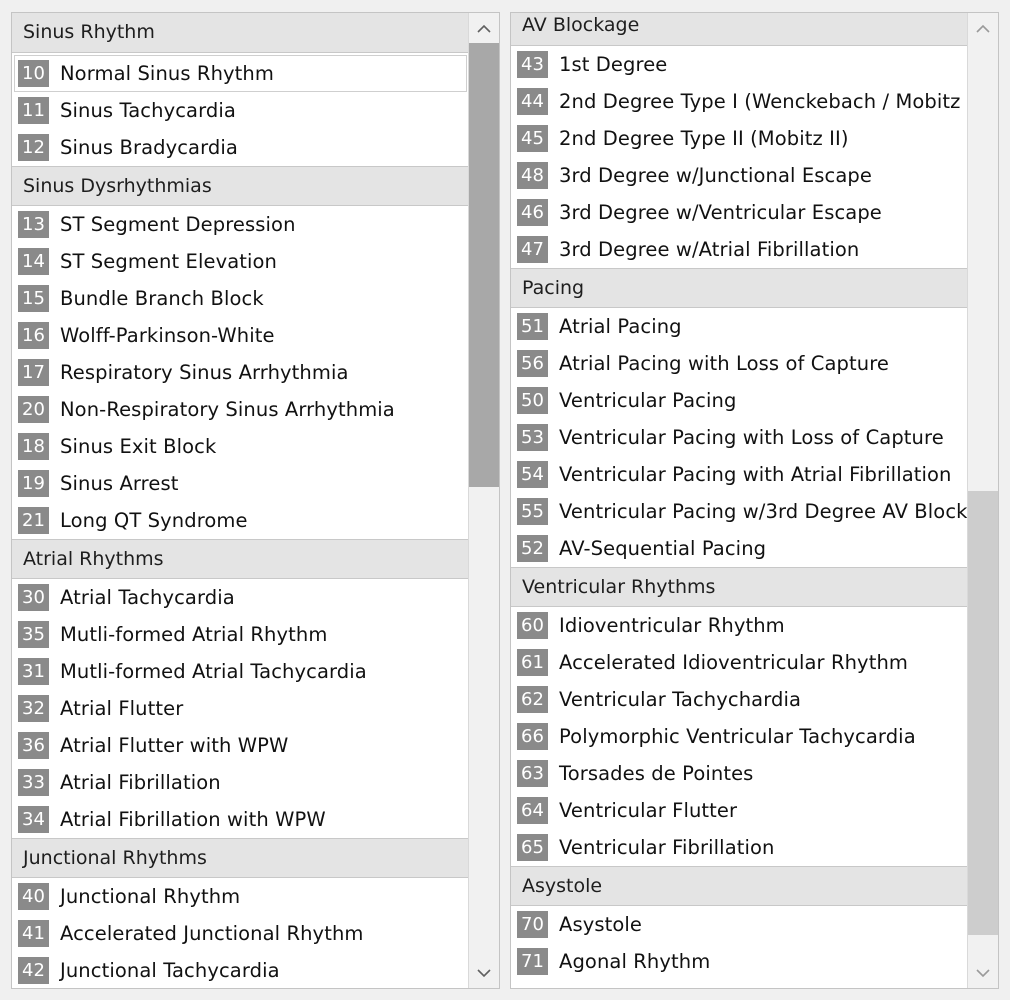  Describe the element at coordinates (532, 249) in the screenshot. I see `rhythm-number-badge: 47` at that location.